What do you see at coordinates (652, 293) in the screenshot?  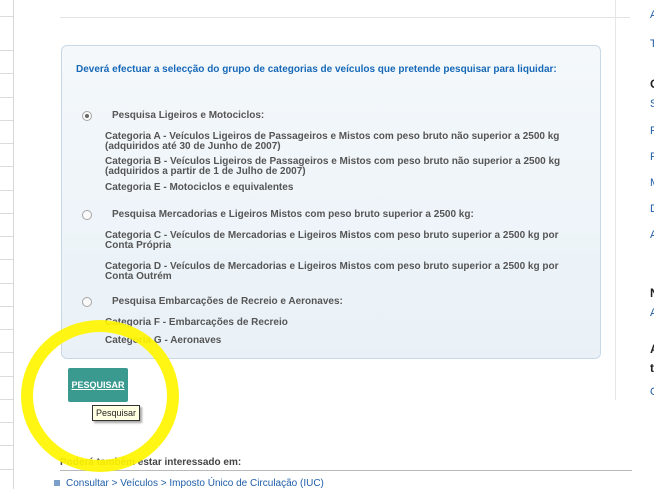 I see `right-column-heading: N` at bounding box center [652, 293].